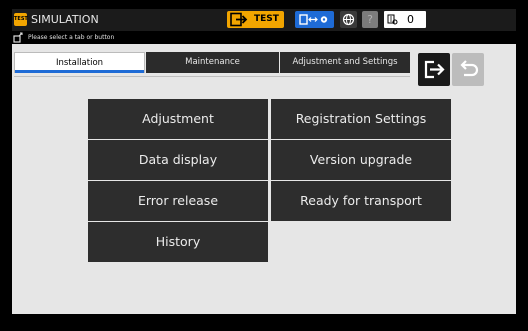 The image size is (528, 331). What do you see at coordinates (405, 19) in the screenshot?
I see `job-counter: 0` at bounding box center [405, 19].